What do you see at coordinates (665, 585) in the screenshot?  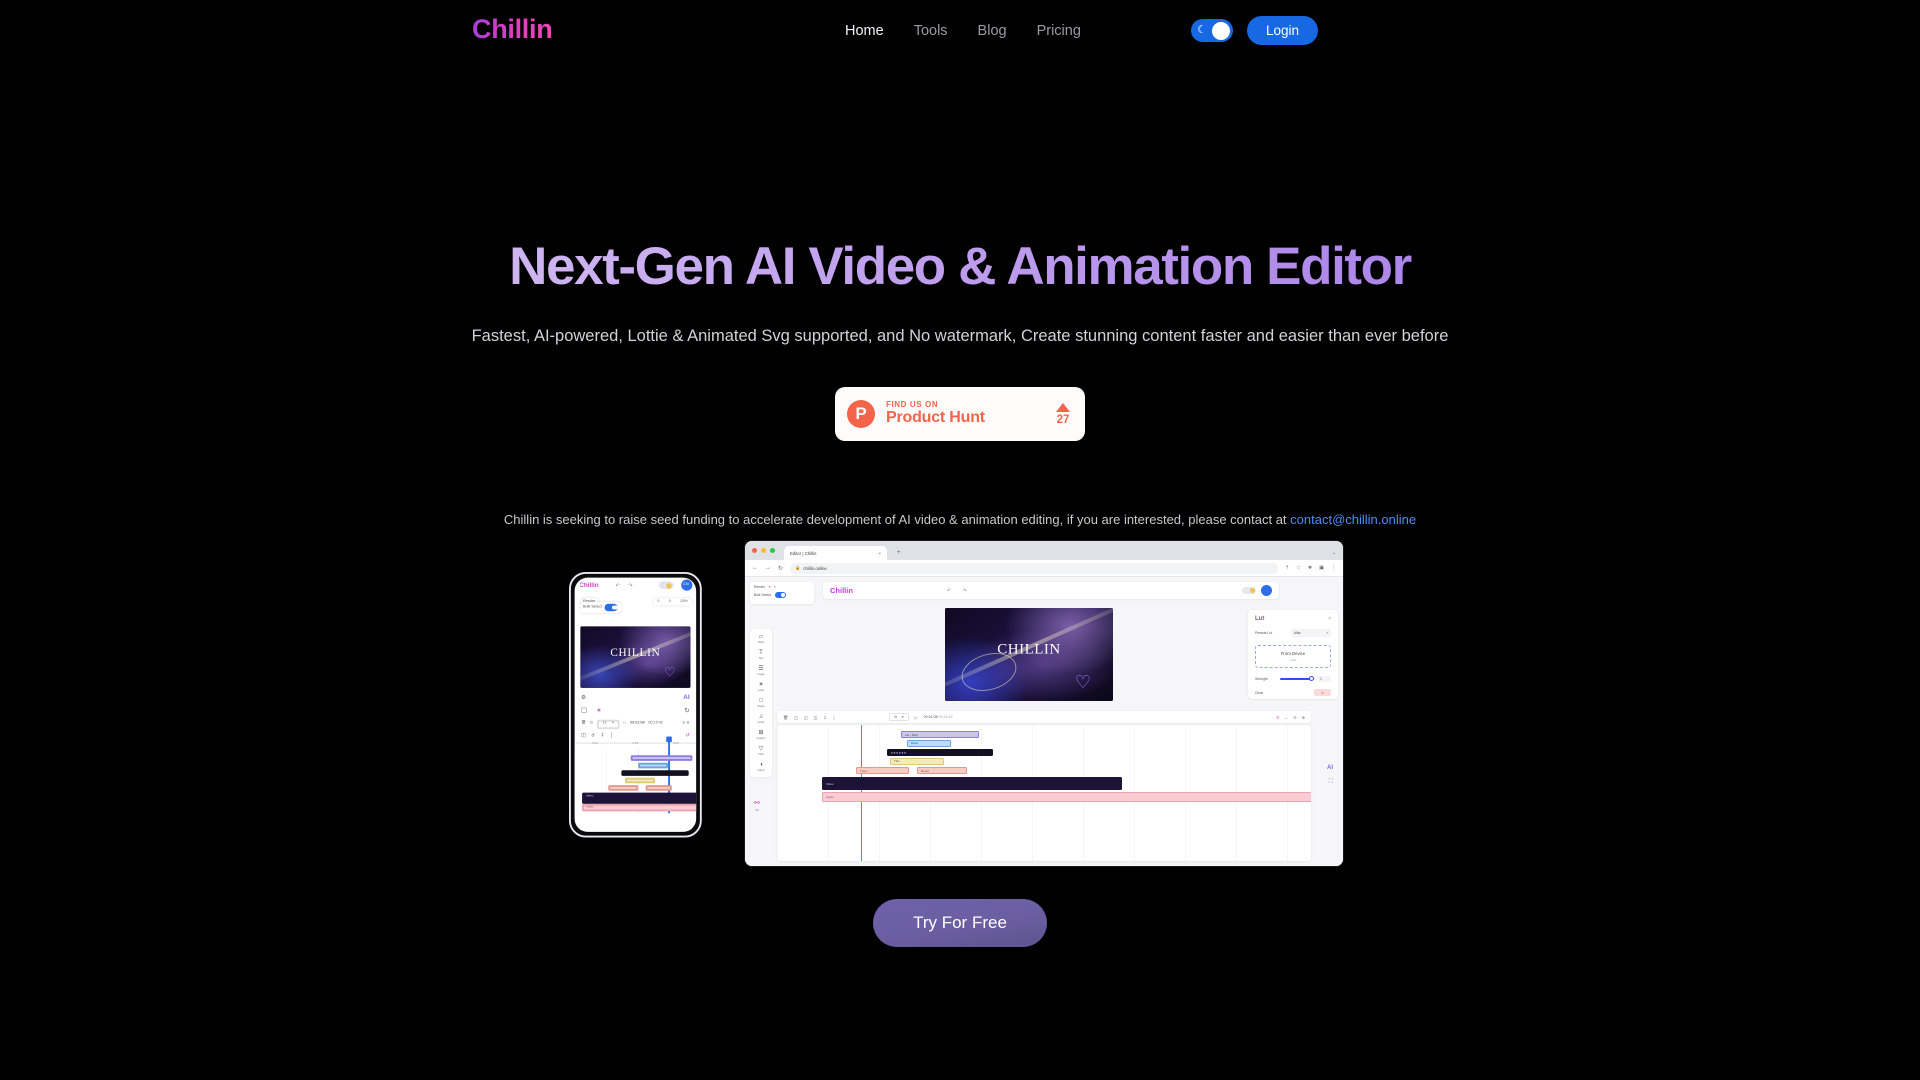 I see `phone-theme-toggle` at bounding box center [665, 585].